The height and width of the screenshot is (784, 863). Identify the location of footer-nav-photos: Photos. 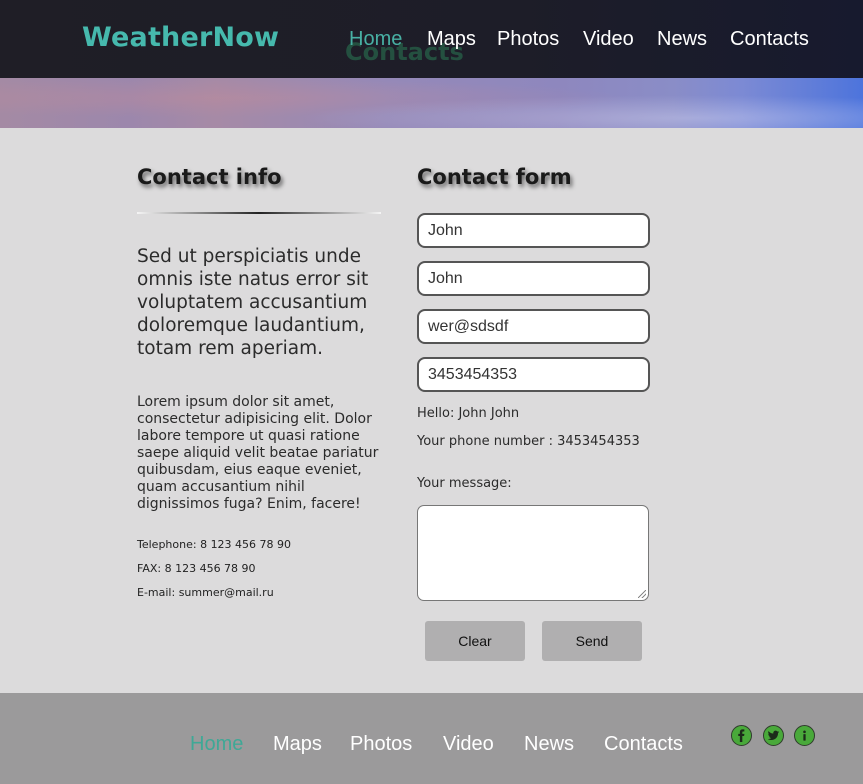
(381, 744).